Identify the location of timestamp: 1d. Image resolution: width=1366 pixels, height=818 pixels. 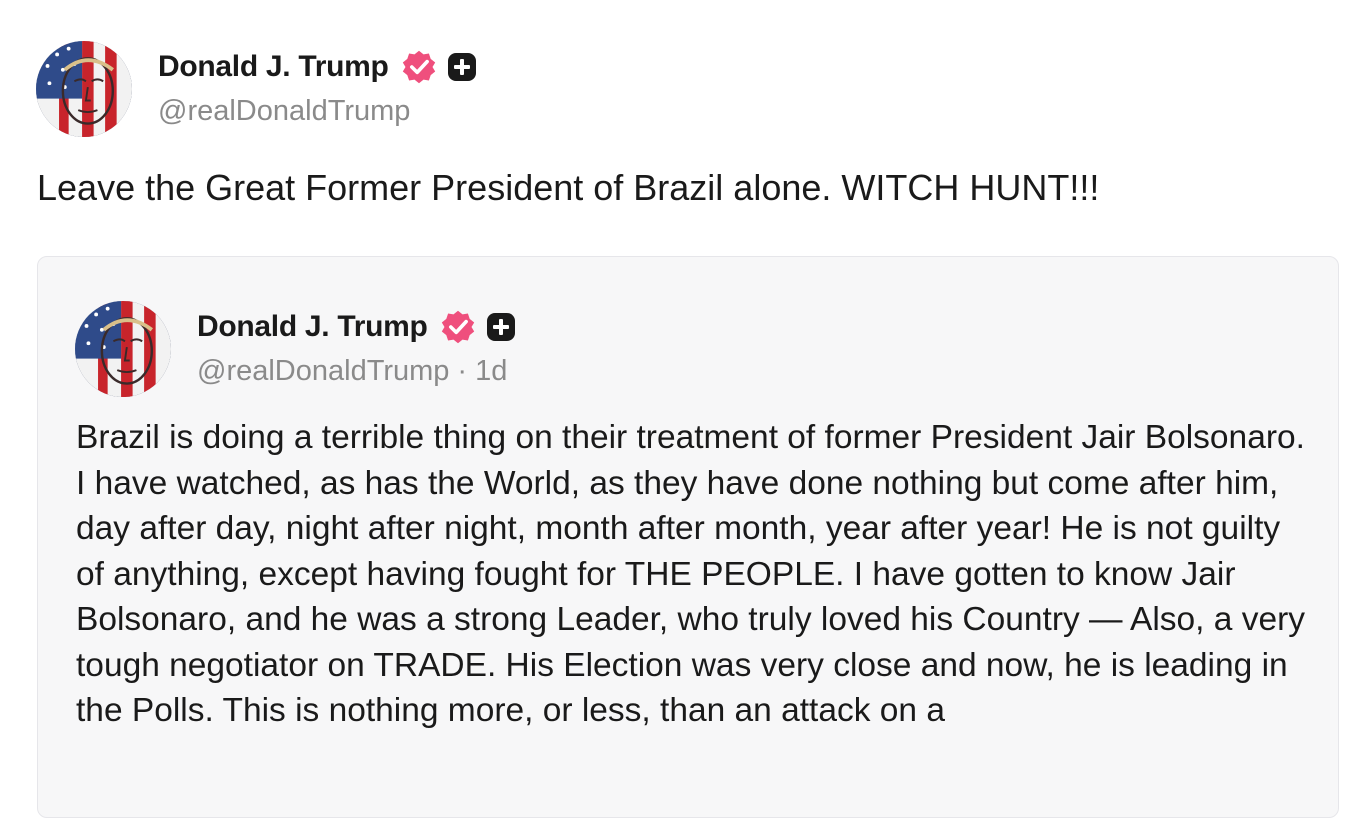
(491, 371).